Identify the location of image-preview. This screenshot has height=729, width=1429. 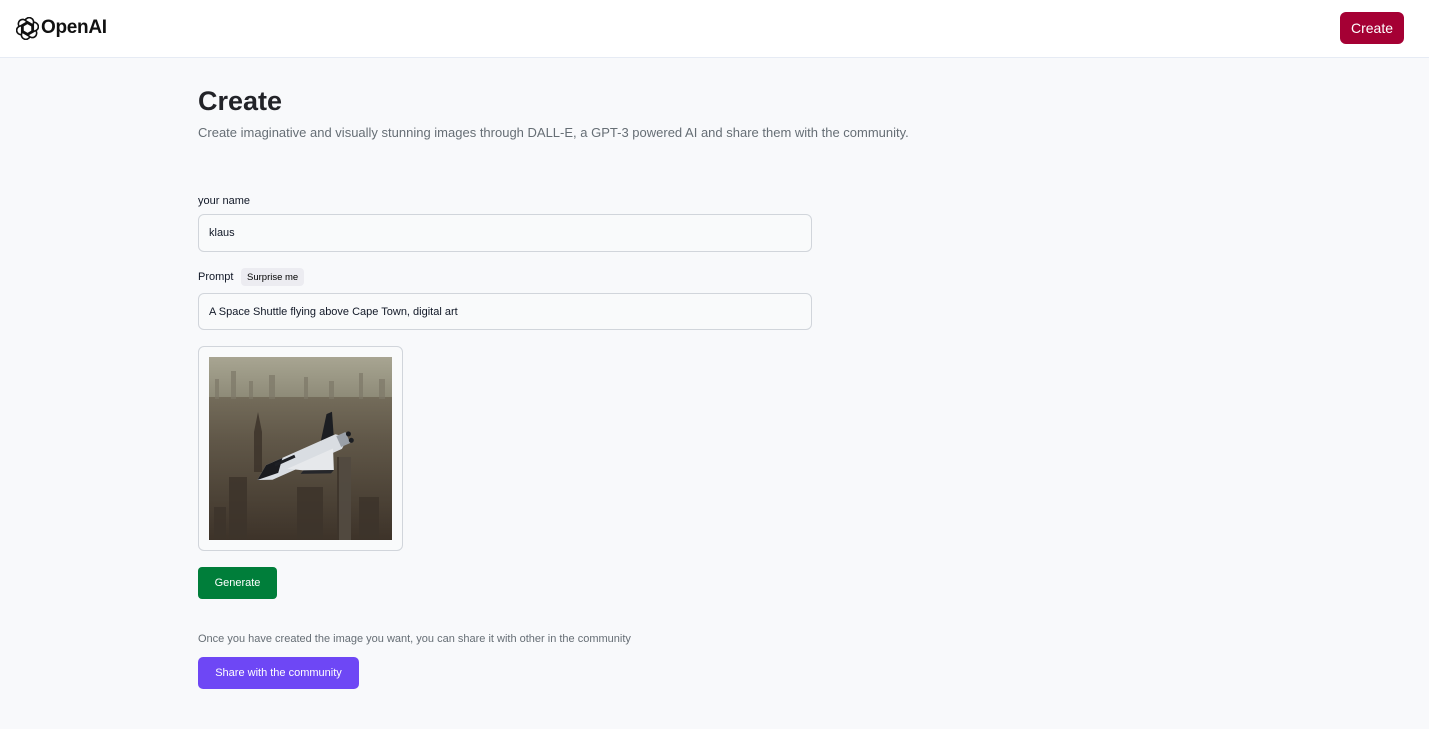
(300, 448).